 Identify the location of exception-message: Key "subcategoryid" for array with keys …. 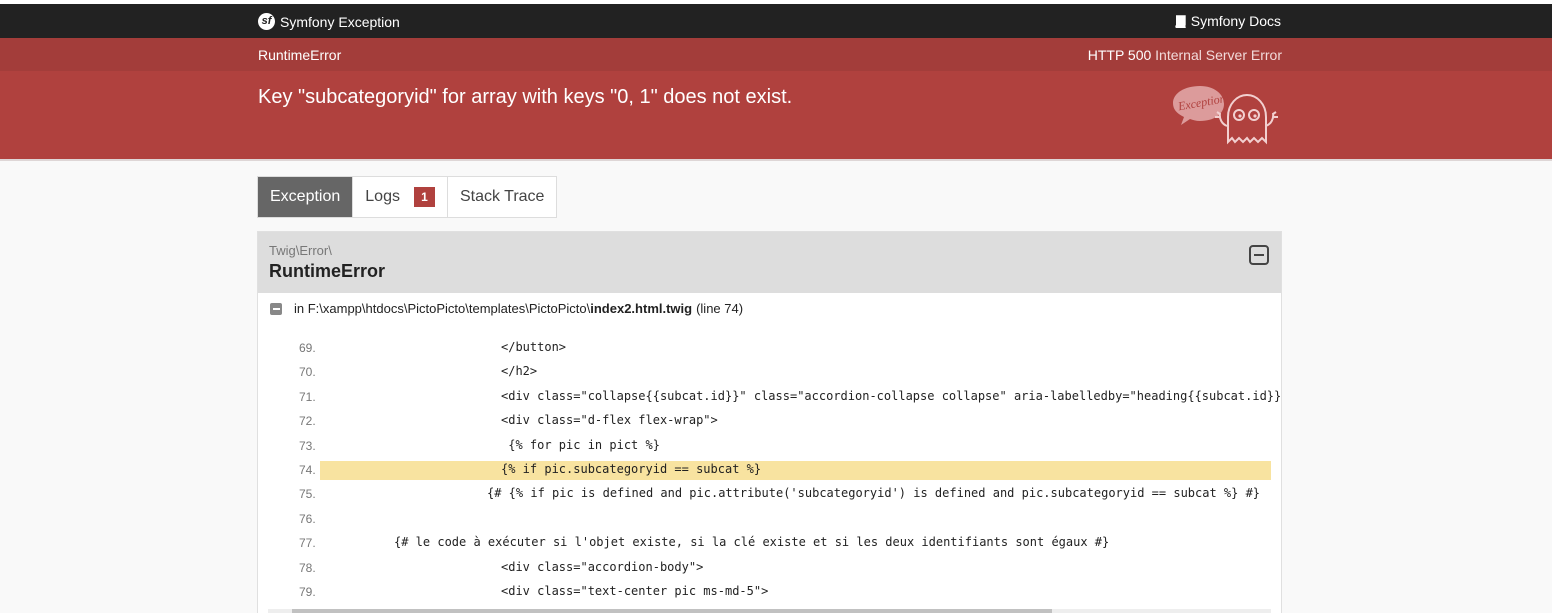
(525, 97).